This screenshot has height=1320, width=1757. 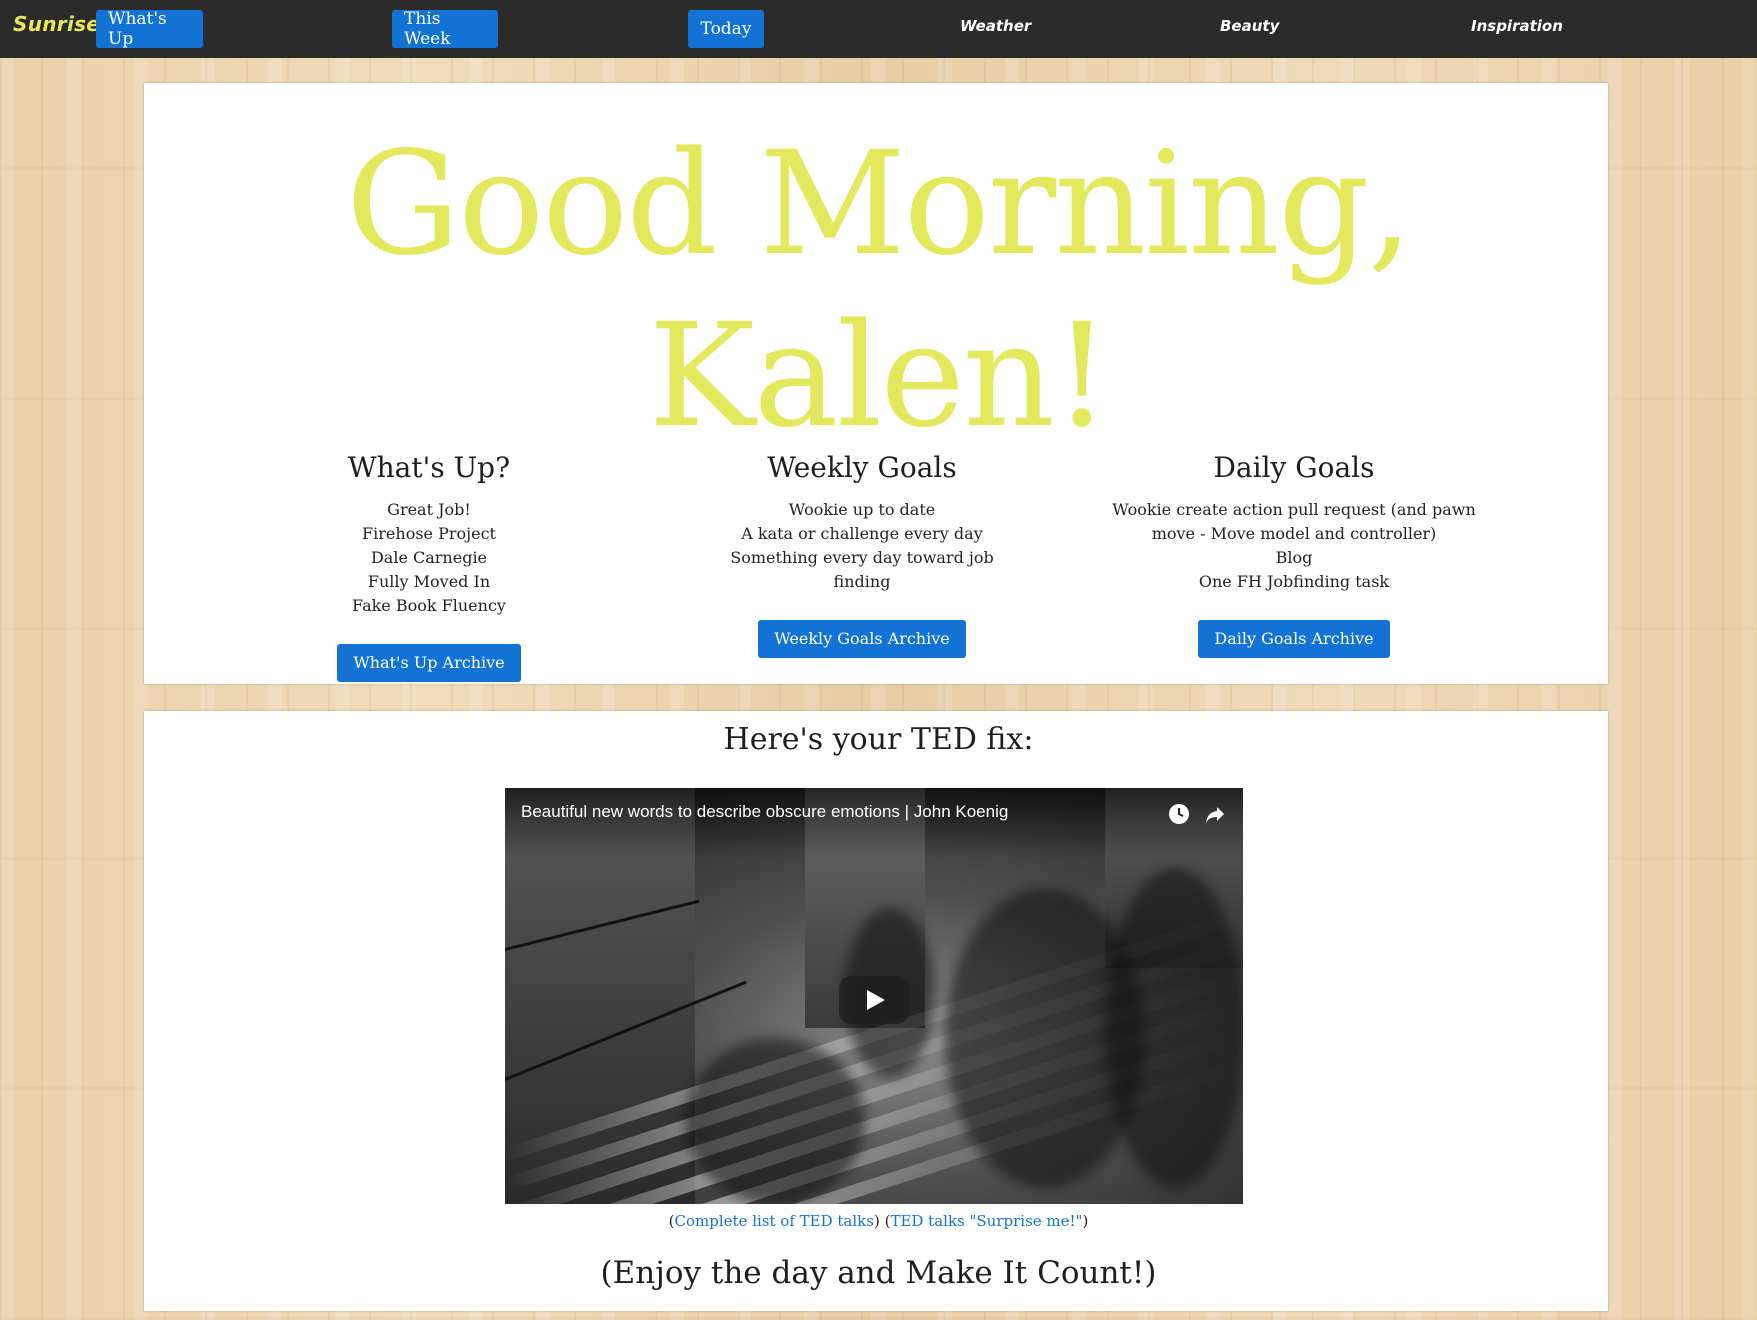 What do you see at coordinates (445, 29) in the screenshot?
I see `nav-this-week-button: This Week` at bounding box center [445, 29].